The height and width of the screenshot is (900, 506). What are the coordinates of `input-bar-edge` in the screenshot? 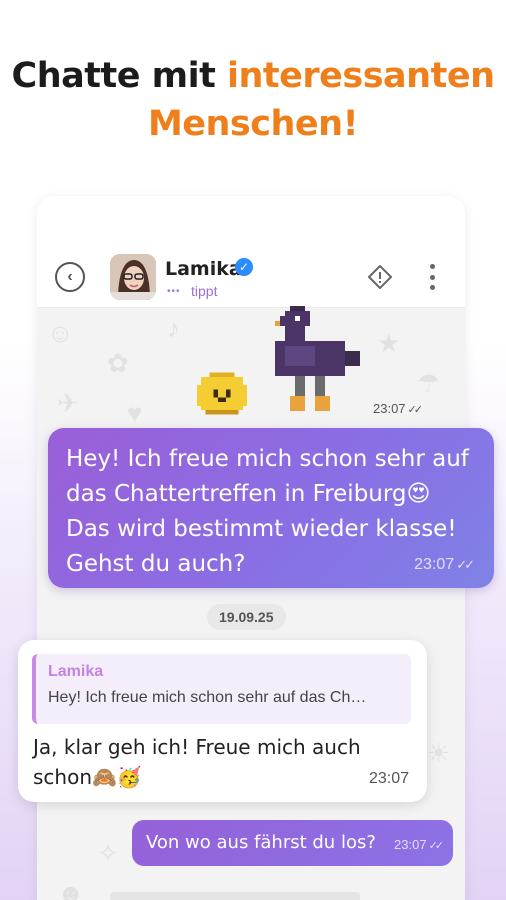 It's located at (235, 896).